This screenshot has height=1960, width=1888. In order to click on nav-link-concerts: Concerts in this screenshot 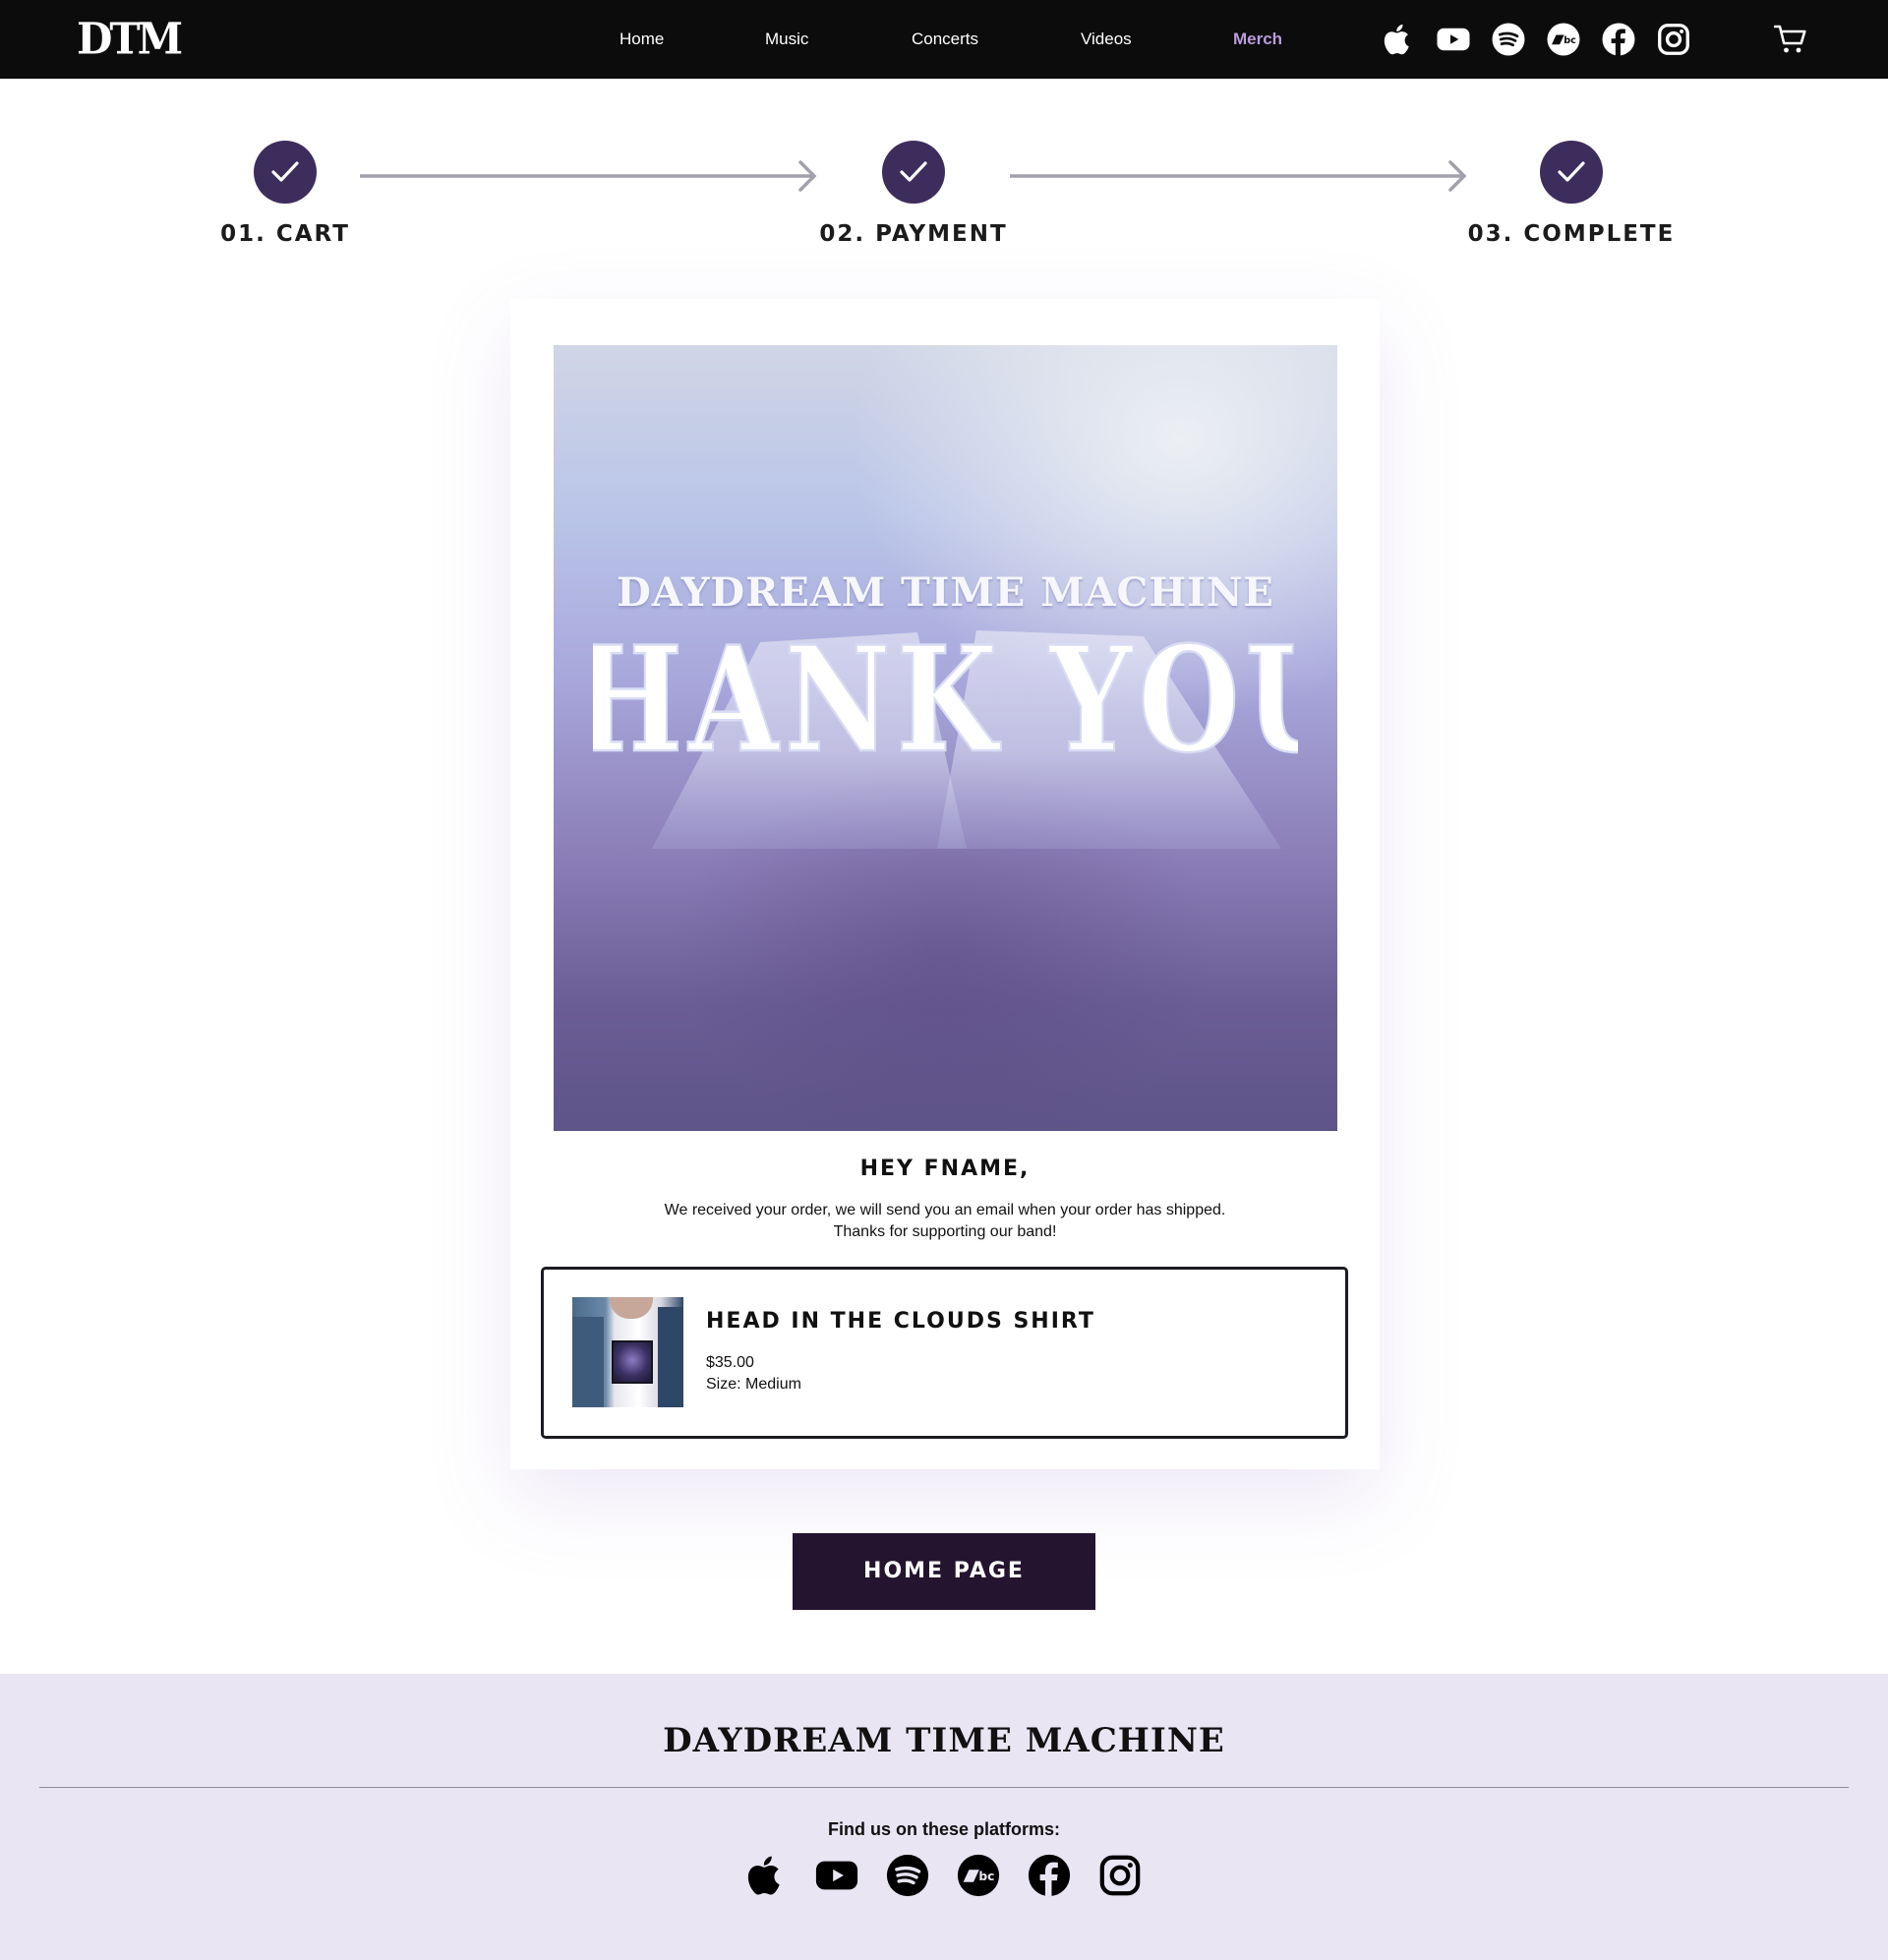, I will do `click(945, 39)`.